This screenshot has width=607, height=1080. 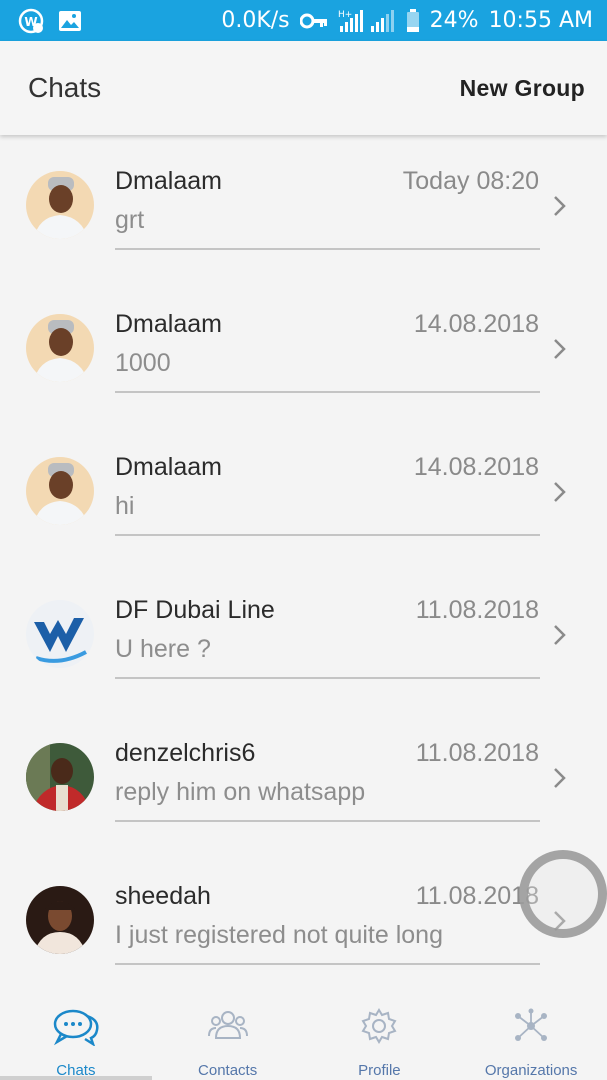 I want to click on status-bar: W 0.0K/s H+ 24% 10:55 AM, so click(x=303, y=20).